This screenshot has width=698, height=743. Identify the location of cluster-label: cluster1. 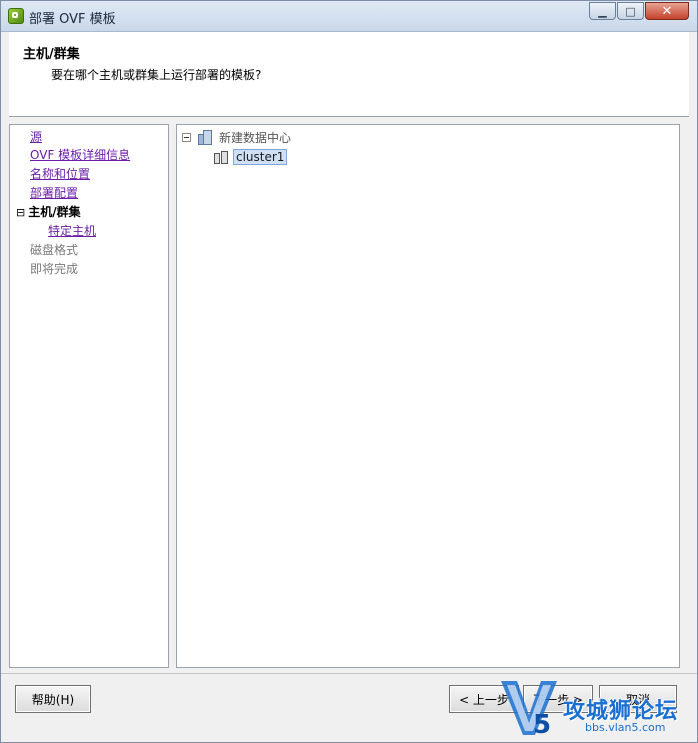
(260, 157).